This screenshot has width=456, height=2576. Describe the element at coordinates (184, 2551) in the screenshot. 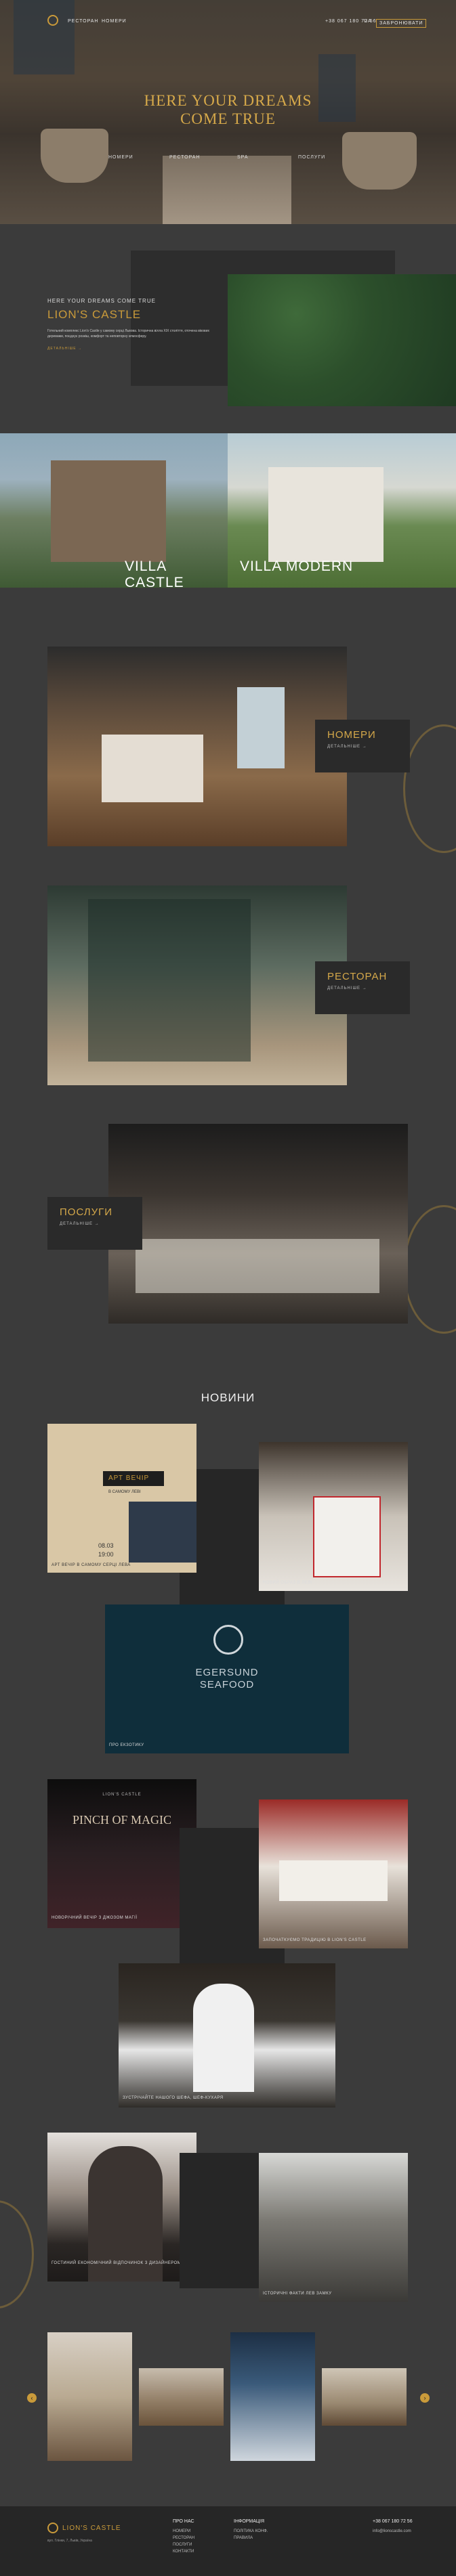

I see `footer-link-contacts: КОНТАКТИ` at that location.